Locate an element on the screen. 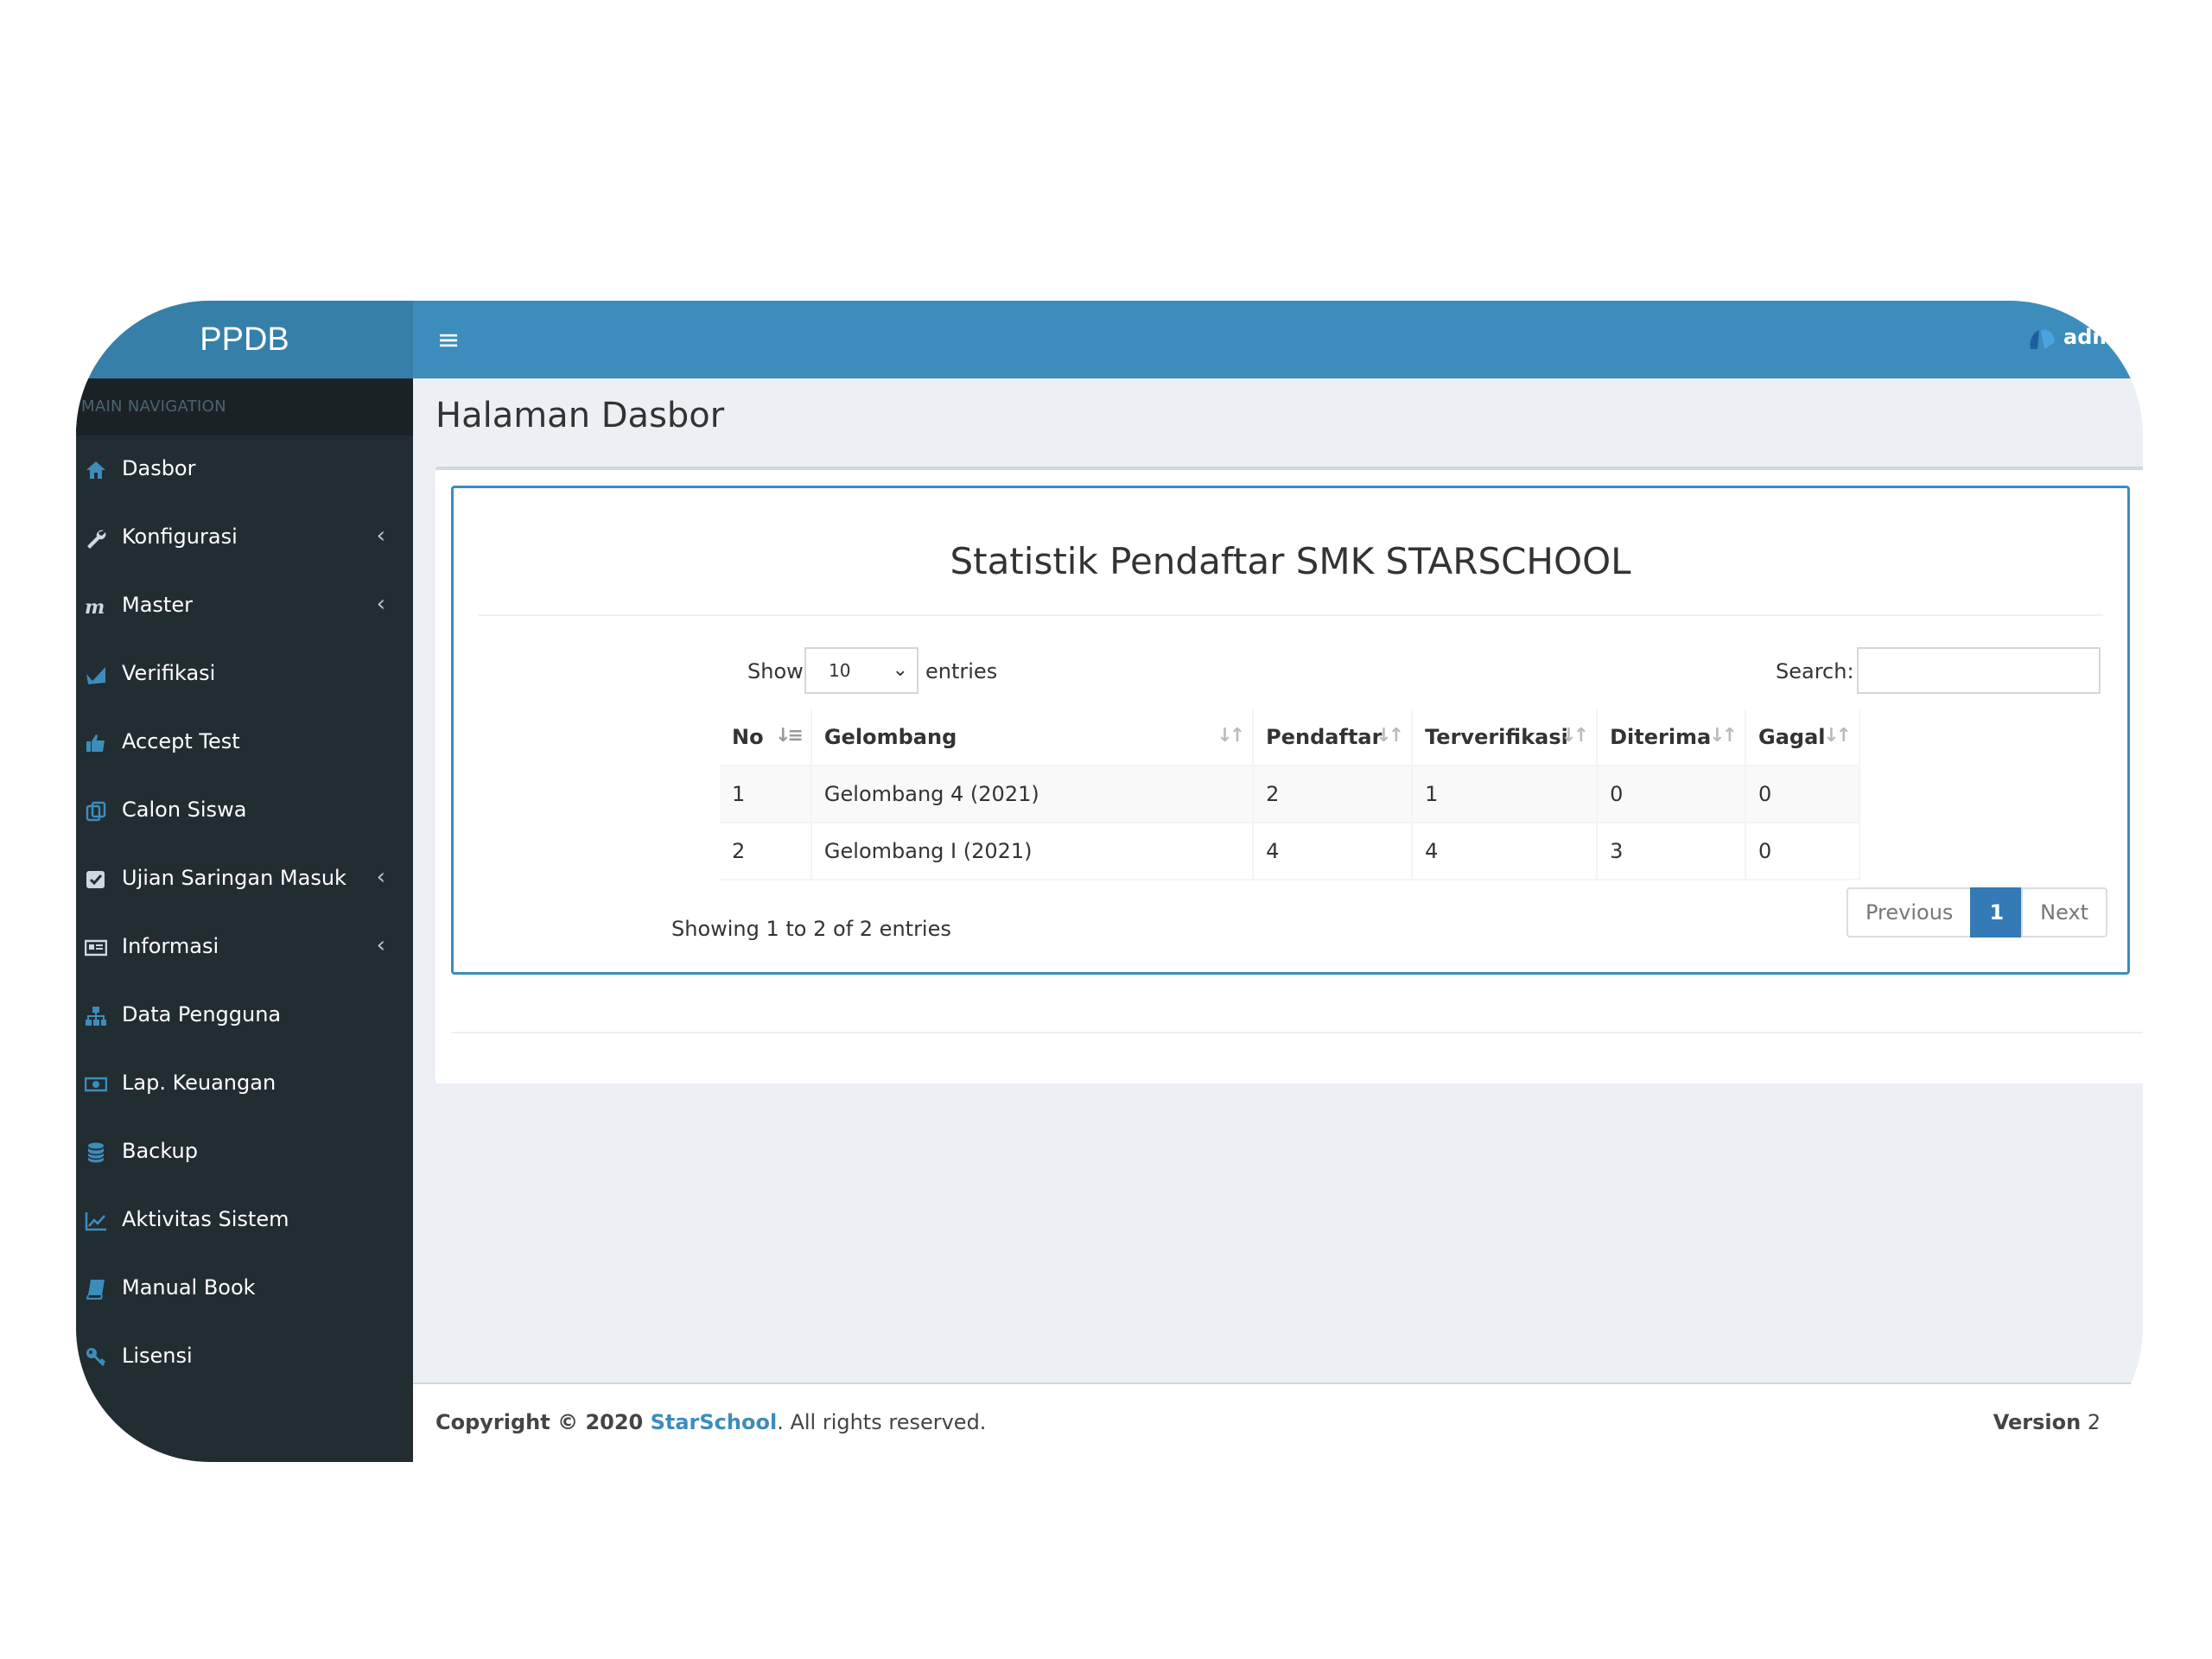  sidebar-item-label: Aktivitas Sistem is located at coordinates (205, 1219).